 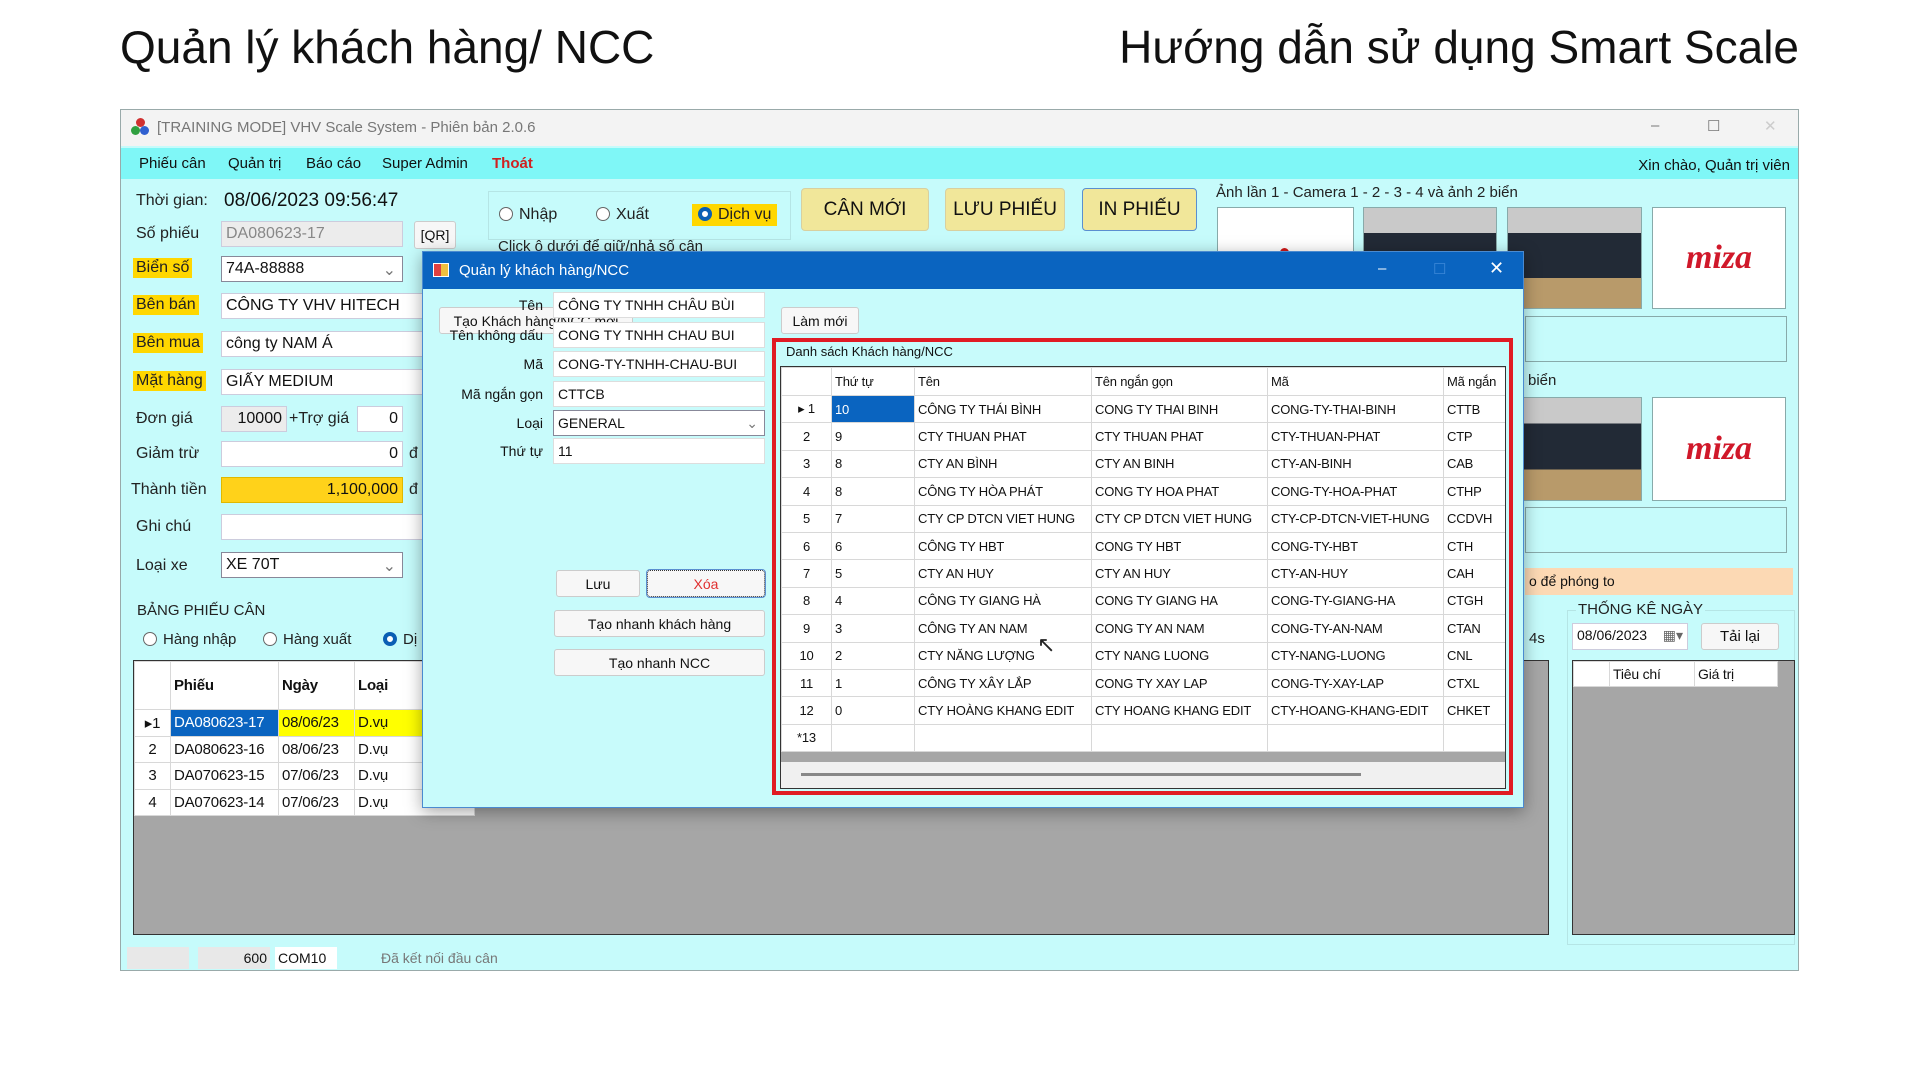 I want to click on table-row: 6 6 CÔNG TY HBT CONG TY HBT CONG-TY-HBT CTH, so click(x=1143, y=546).